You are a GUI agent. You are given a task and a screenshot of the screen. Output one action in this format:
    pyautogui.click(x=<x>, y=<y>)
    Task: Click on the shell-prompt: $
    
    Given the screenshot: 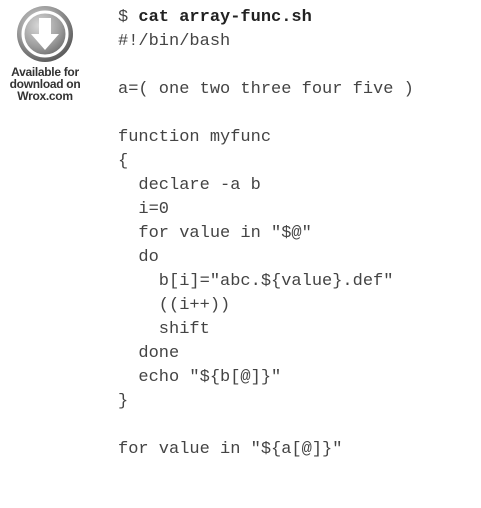 What is the action you would take?
    pyautogui.click(x=128, y=17)
    